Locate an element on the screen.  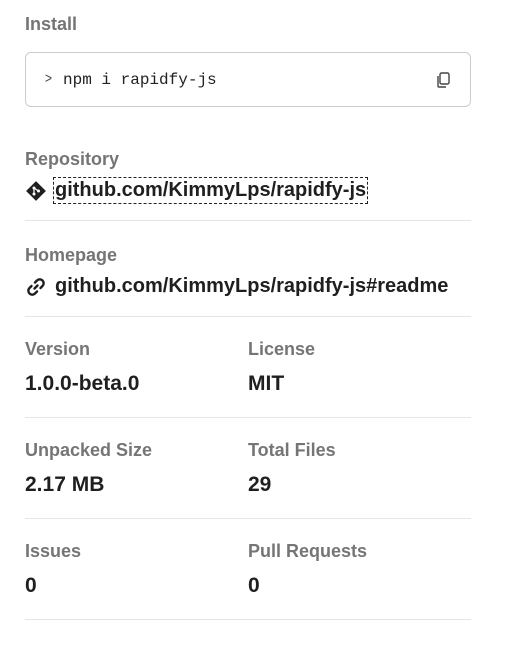
version-license-row: Version 1.0.0-beta.0 License MIT is located at coordinates (248, 367).